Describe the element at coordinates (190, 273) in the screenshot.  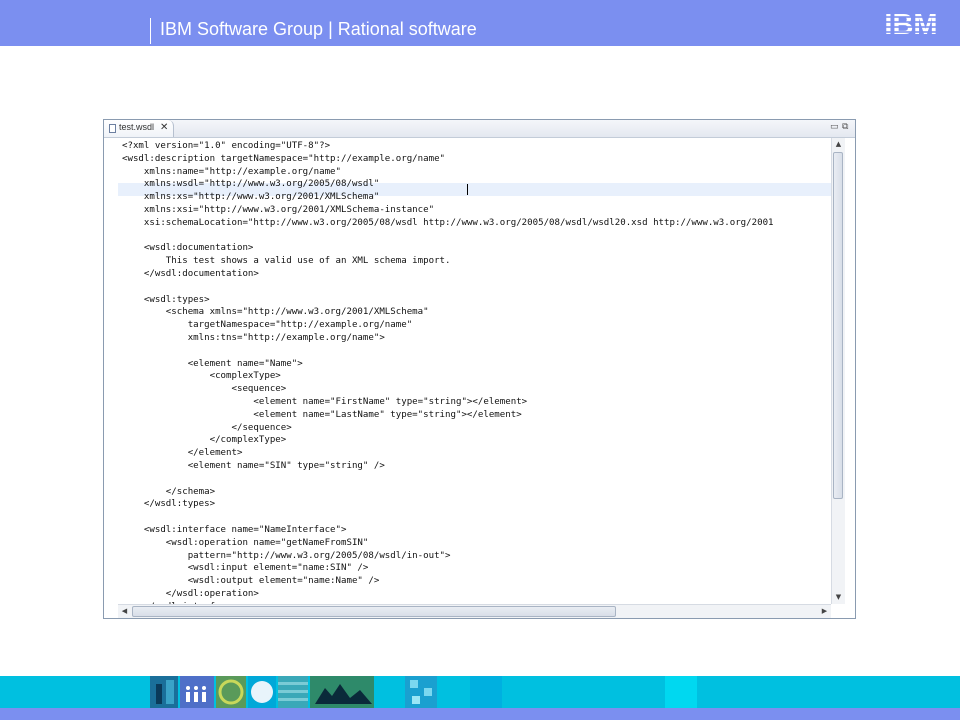
I see `code-line: </wsdl:documentation>` at that location.